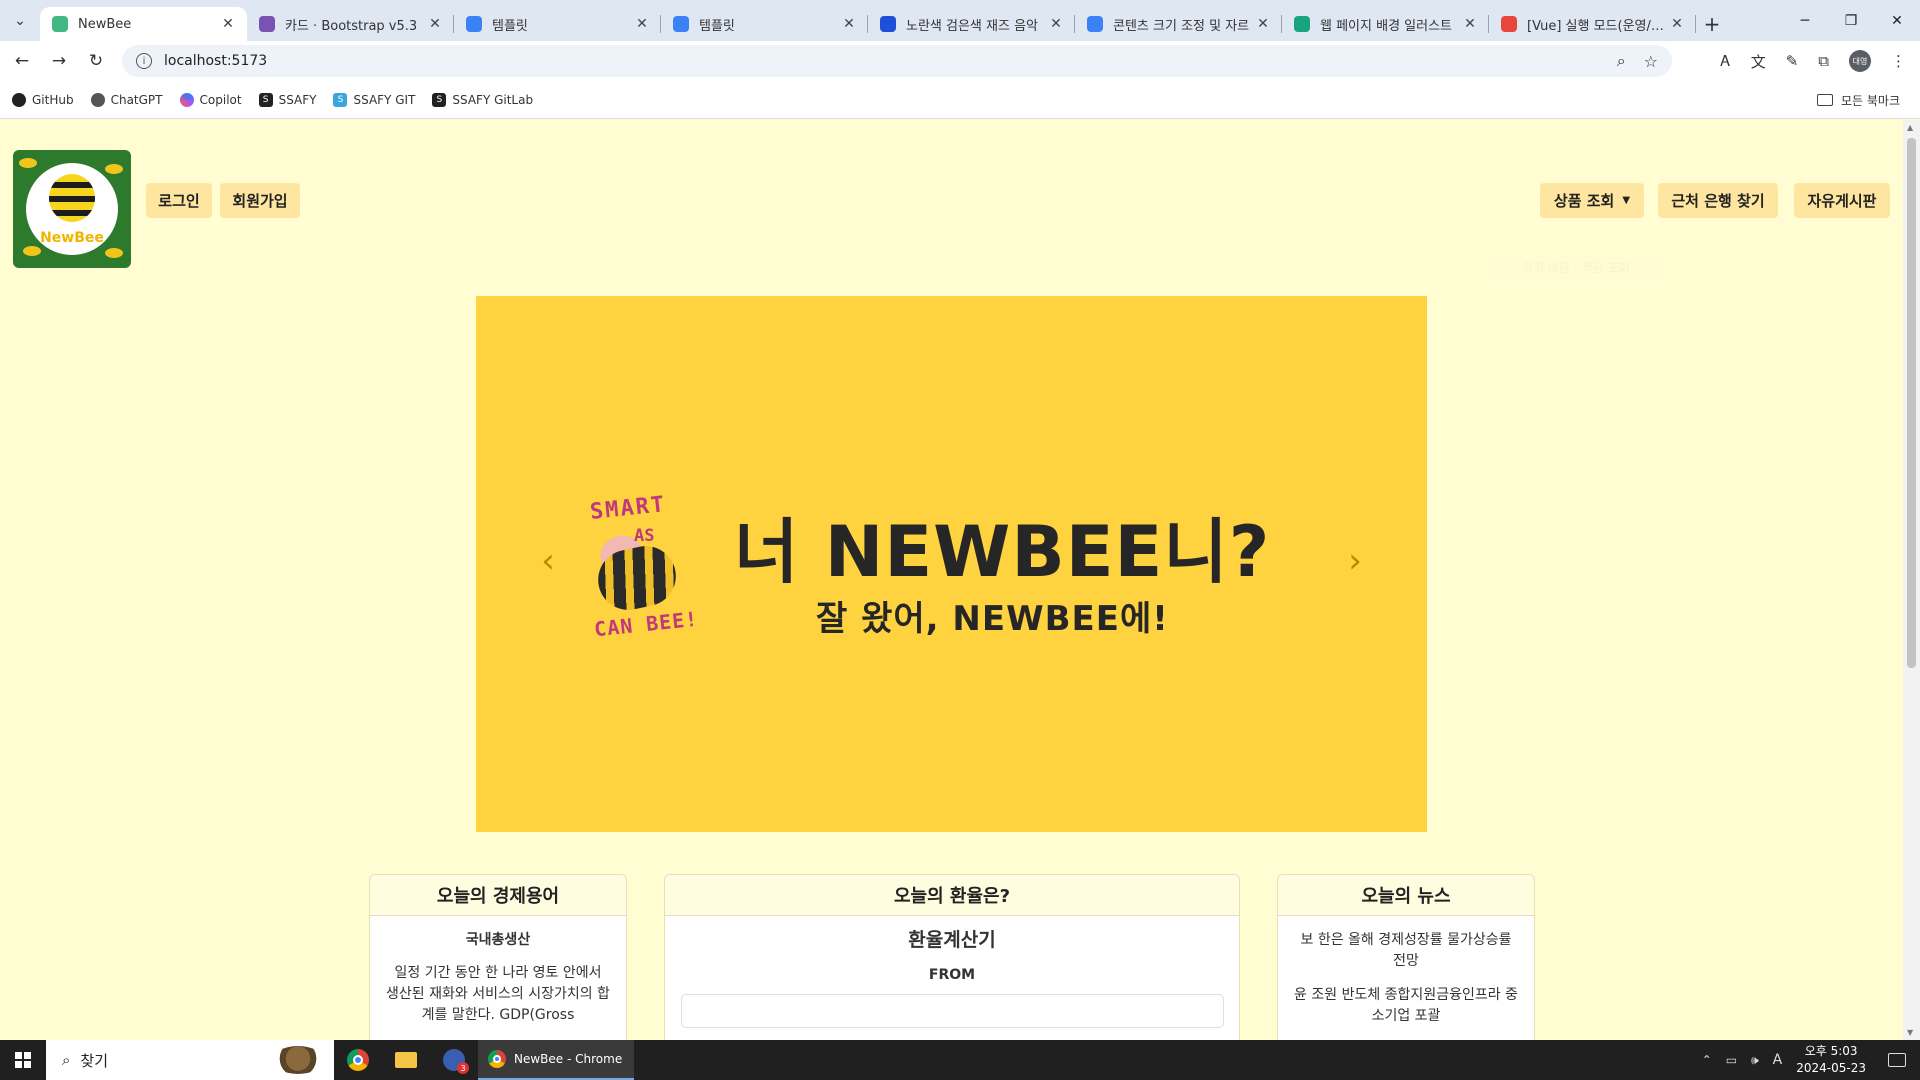 This screenshot has height=1080, width=1920. I want to click on login-button: 로그인, so click(179, 200).